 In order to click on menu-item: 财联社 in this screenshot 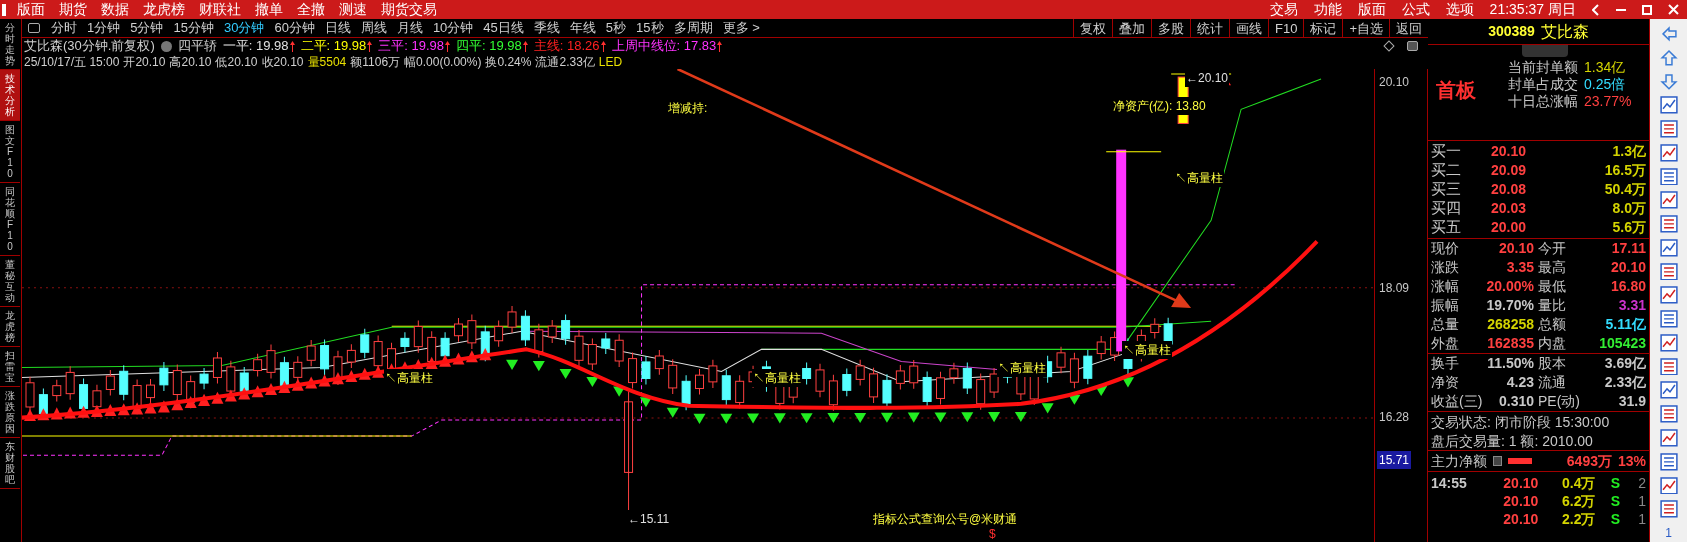, I will do `click(220, 10)`.